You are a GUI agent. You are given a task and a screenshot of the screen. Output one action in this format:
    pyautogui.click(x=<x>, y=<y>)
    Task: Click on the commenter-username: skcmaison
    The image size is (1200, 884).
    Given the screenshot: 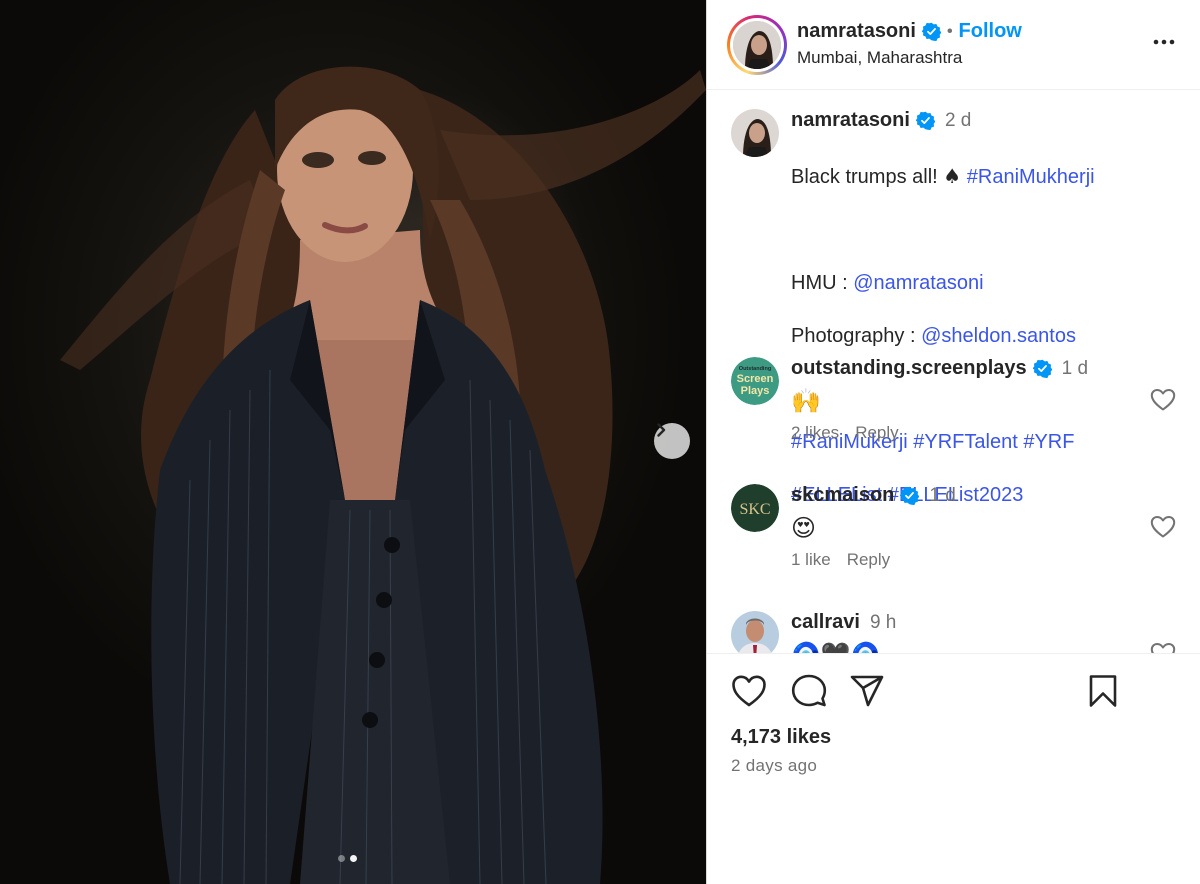 What is the action you would take?
    pyautogui.click(x=842, y=495)
    